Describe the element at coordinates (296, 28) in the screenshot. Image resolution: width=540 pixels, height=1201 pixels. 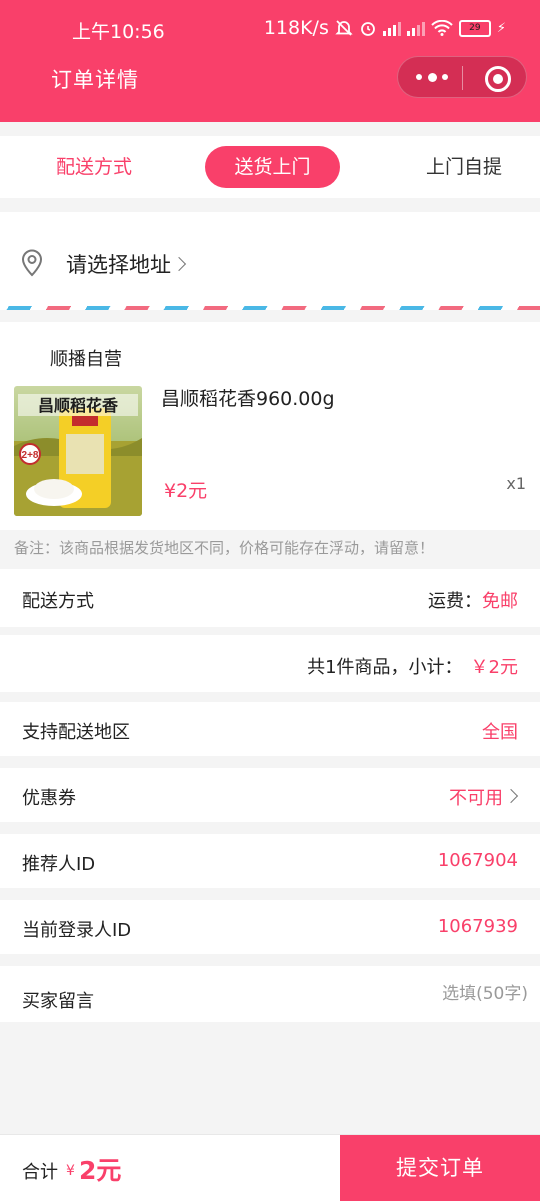
I see `network-speed: 118K/s` at that location.